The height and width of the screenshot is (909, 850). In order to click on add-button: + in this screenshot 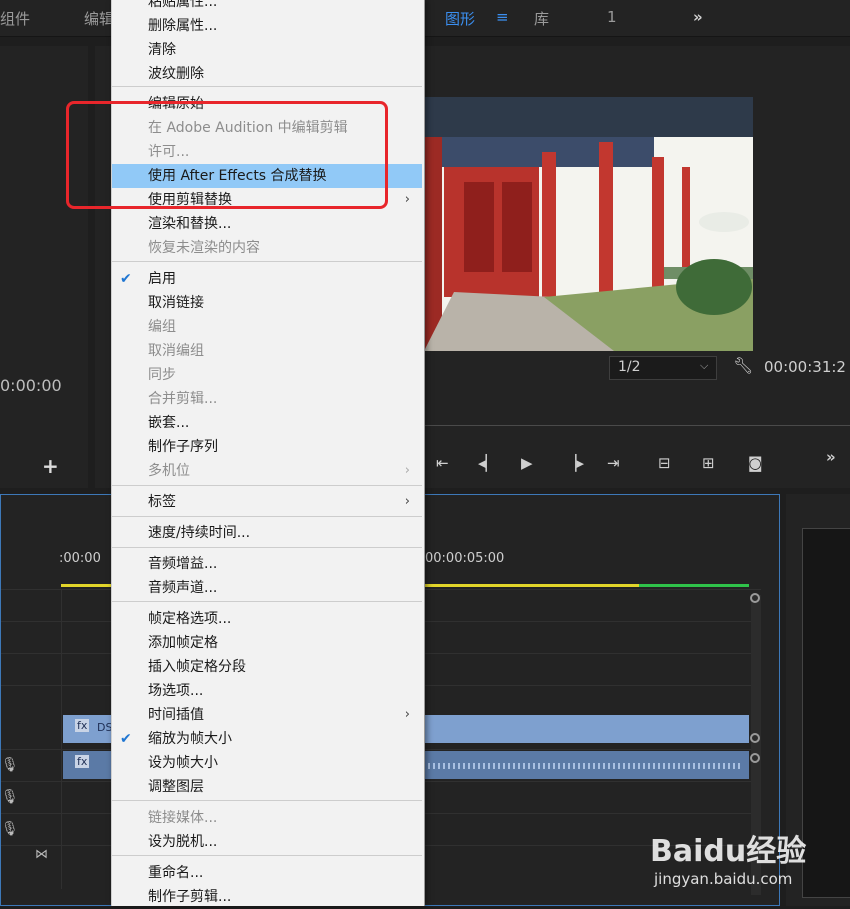, I will do `click(50, 466)`.